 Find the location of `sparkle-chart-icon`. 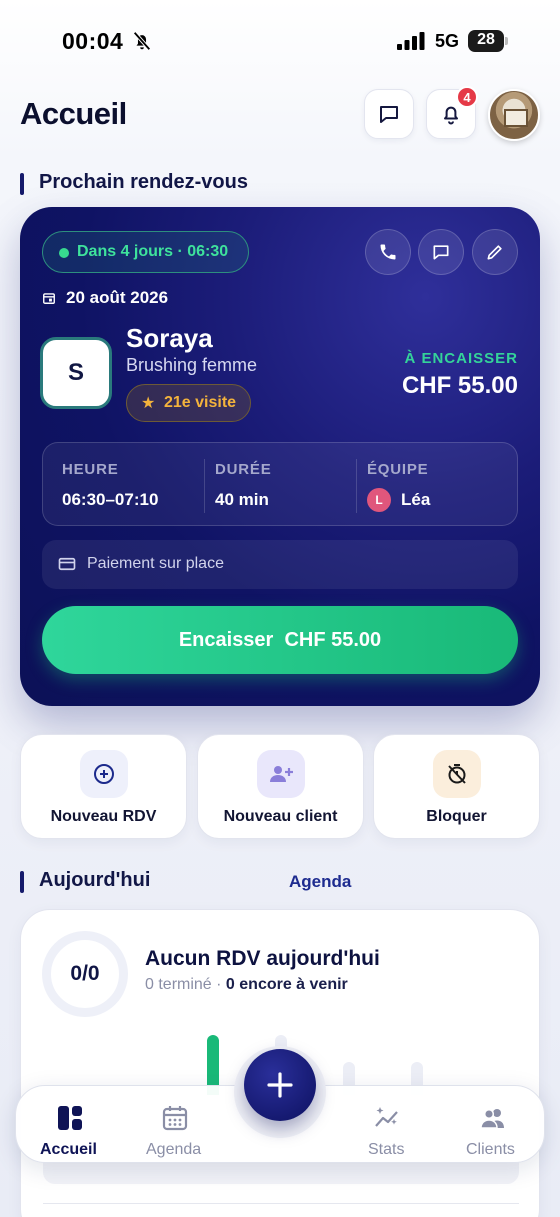

sparkle-chart-icon is located at coordinates (386, 1117).